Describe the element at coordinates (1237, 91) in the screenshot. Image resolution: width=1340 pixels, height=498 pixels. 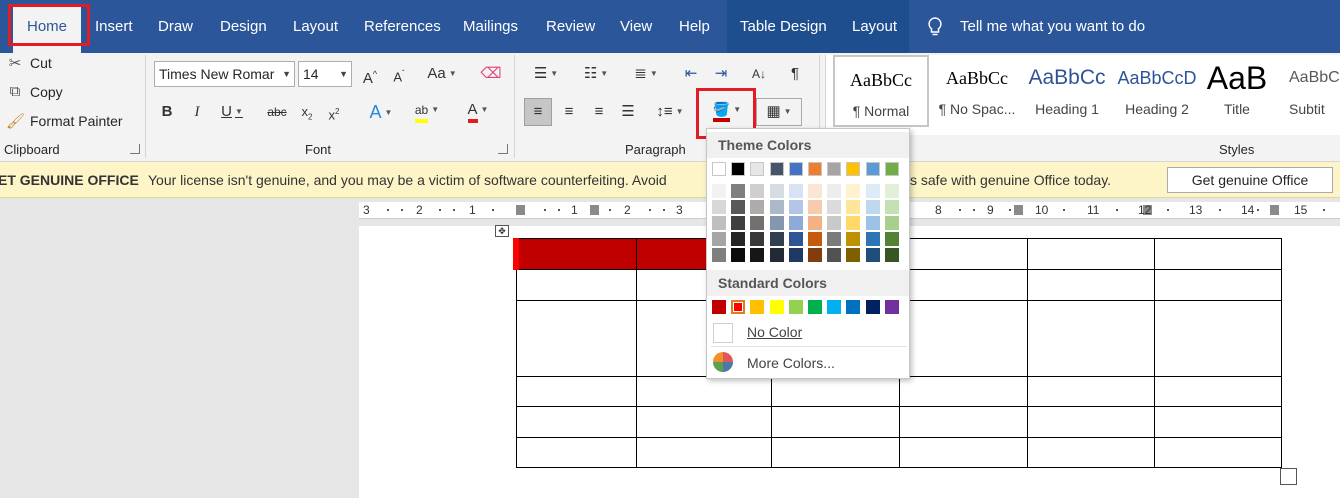
I see `style-title: AaB Title` at that location.